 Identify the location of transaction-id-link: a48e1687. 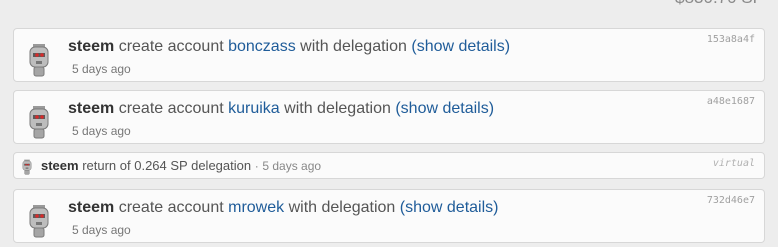
(731, 101).